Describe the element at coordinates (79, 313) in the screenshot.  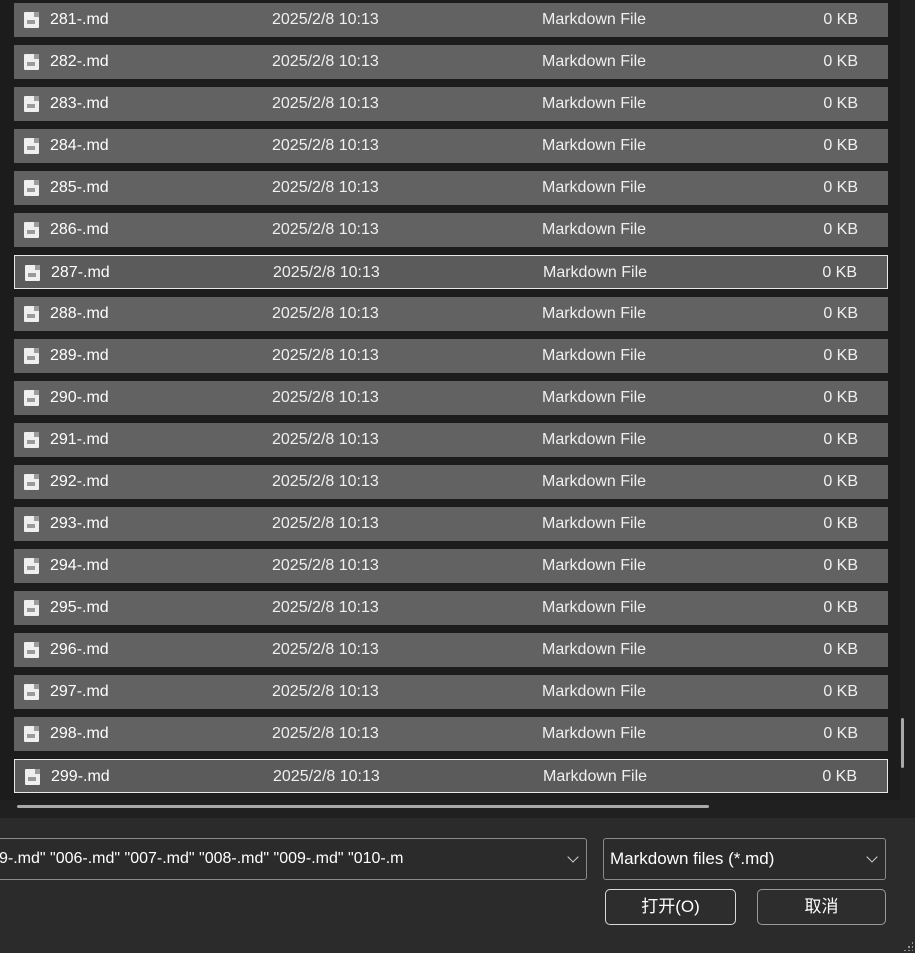
I see `file-name: 288-.md` at that location.